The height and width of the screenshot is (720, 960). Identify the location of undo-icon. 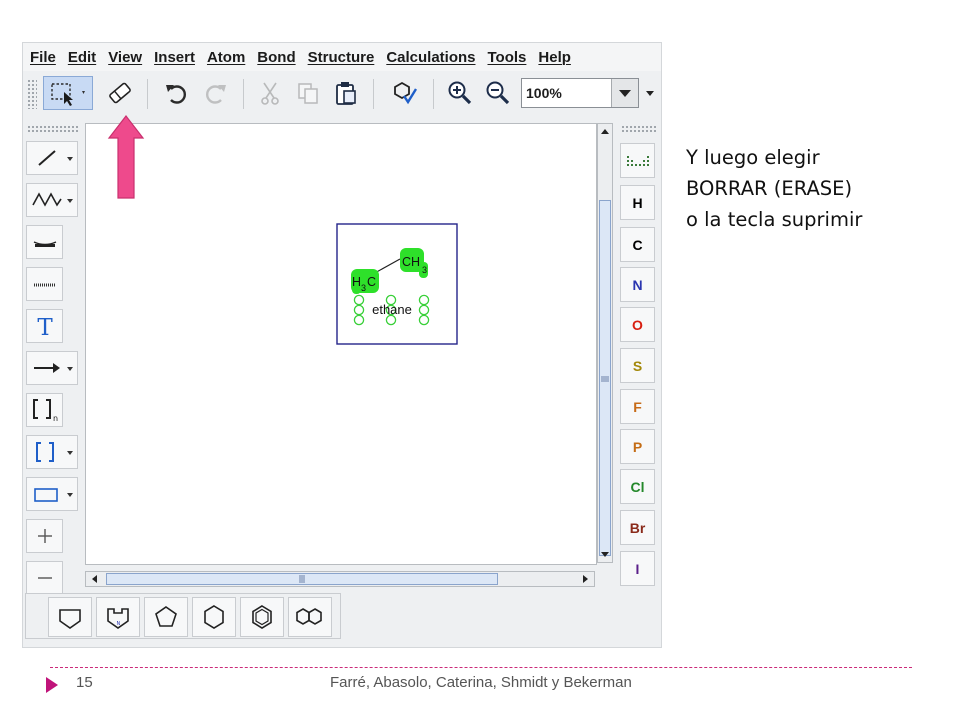
(176, 94).